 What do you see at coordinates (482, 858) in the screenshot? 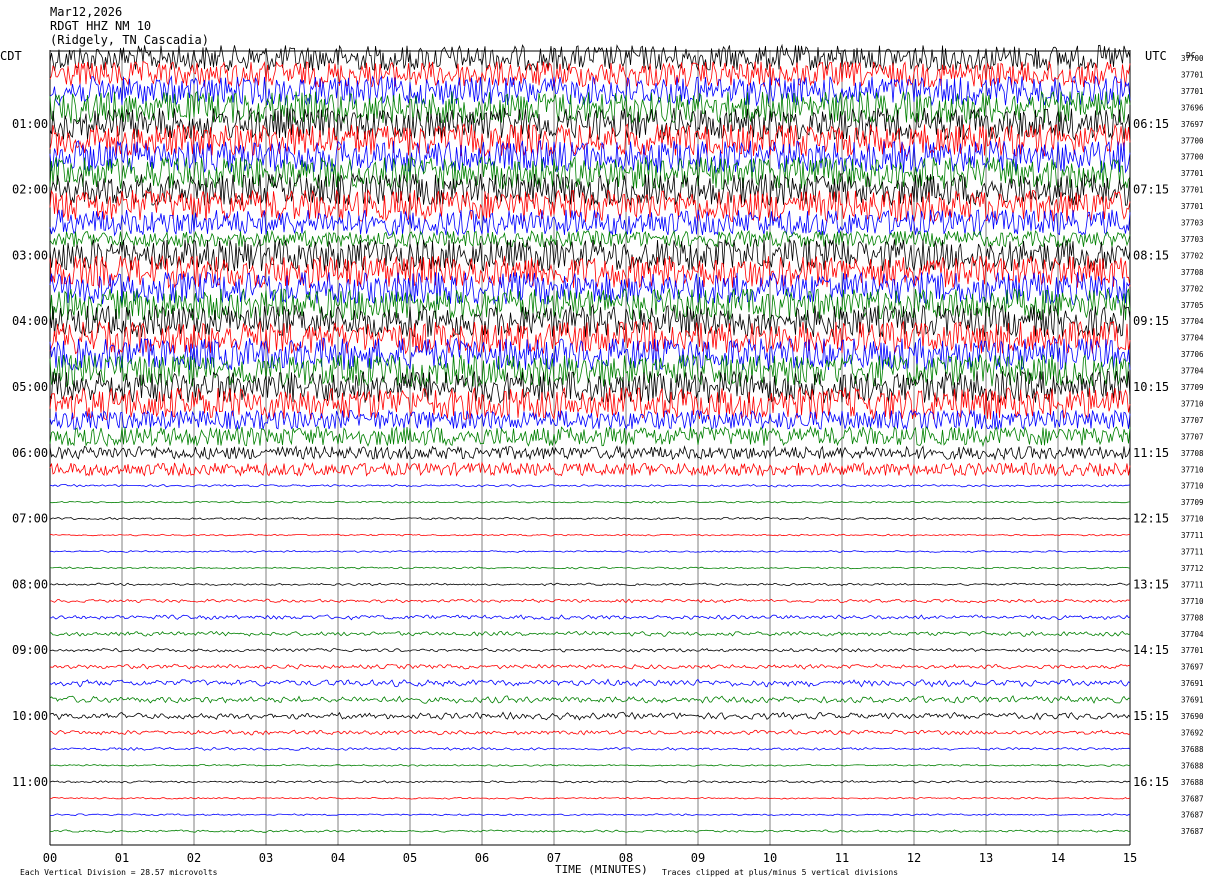
I see `x-tick-label: 06` at bounding box center [482, 858].